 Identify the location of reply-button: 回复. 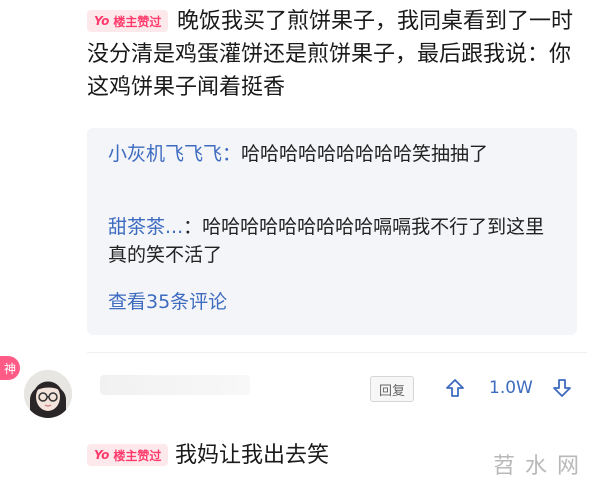
(392, 389).